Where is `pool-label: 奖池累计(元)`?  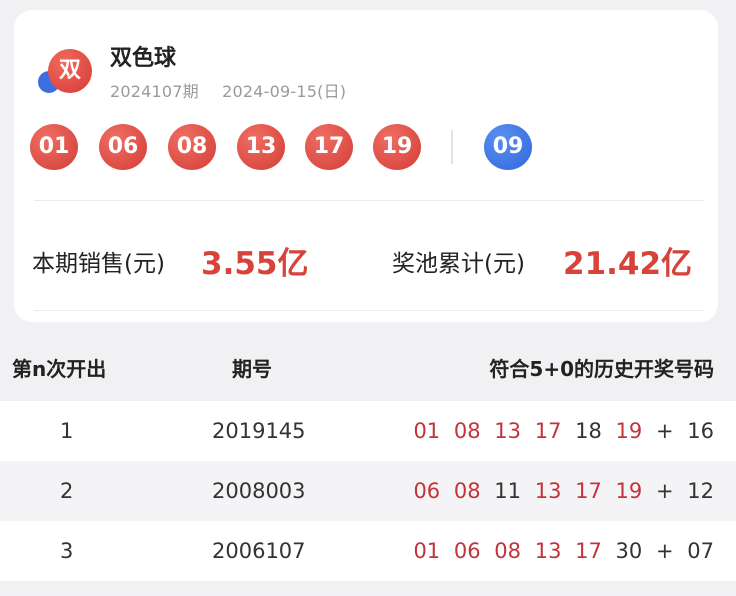
pool-label: 奖池累计(元) is located at coordinates (458, 264).